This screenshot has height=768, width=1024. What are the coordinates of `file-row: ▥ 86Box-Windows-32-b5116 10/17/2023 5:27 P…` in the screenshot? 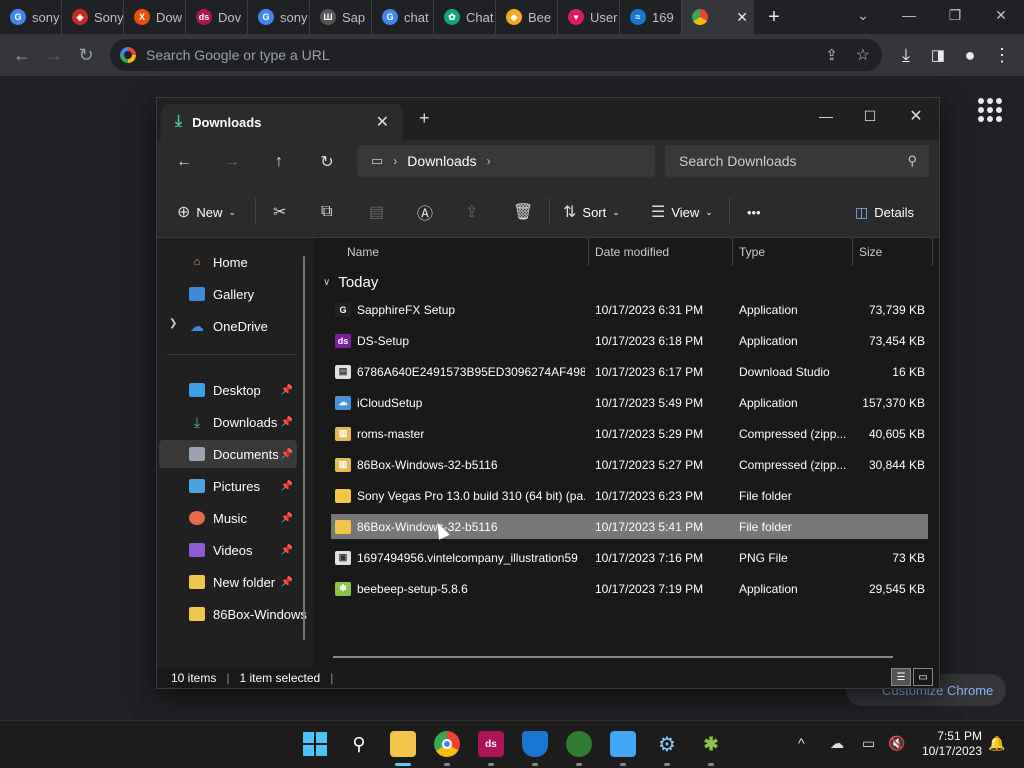 It's located at (629, 464).